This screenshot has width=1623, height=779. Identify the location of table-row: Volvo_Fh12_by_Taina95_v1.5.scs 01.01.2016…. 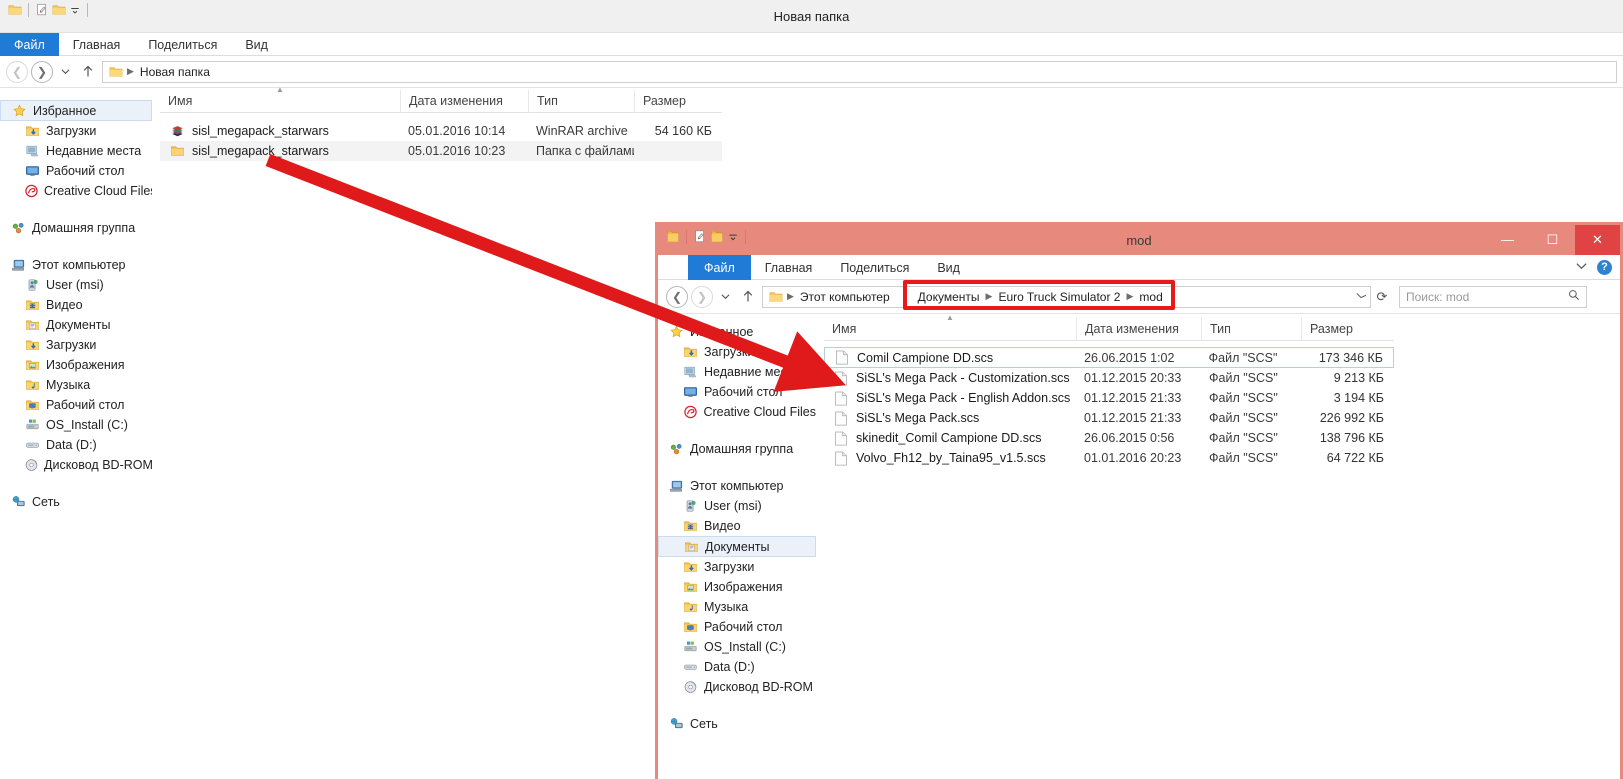
(1109, 458).